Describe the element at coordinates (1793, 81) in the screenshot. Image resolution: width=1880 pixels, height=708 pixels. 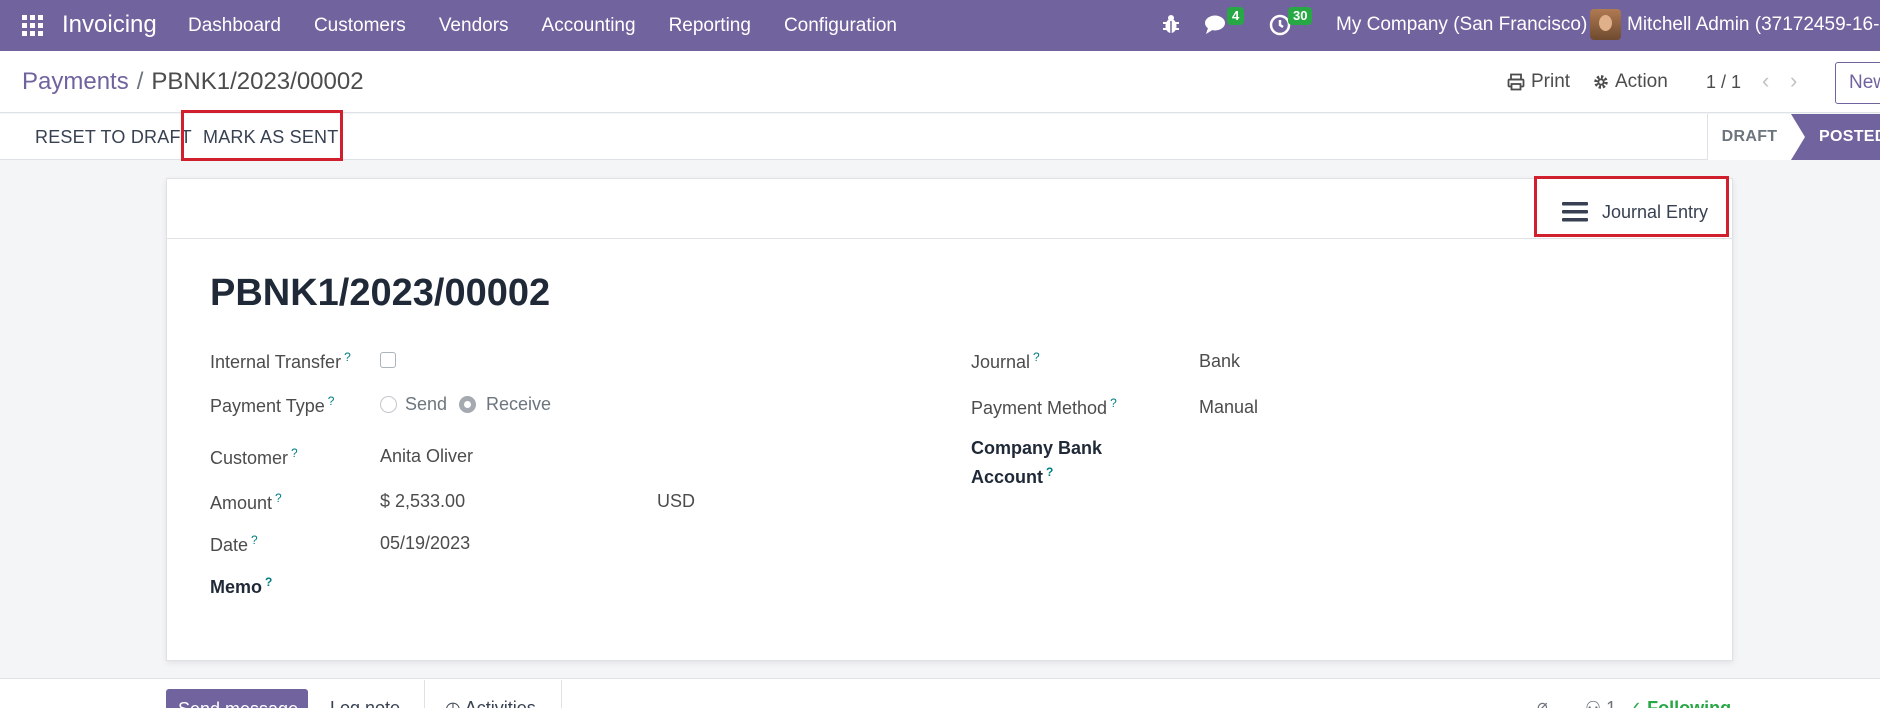
I see `pager-next-icon: ›` at that location.